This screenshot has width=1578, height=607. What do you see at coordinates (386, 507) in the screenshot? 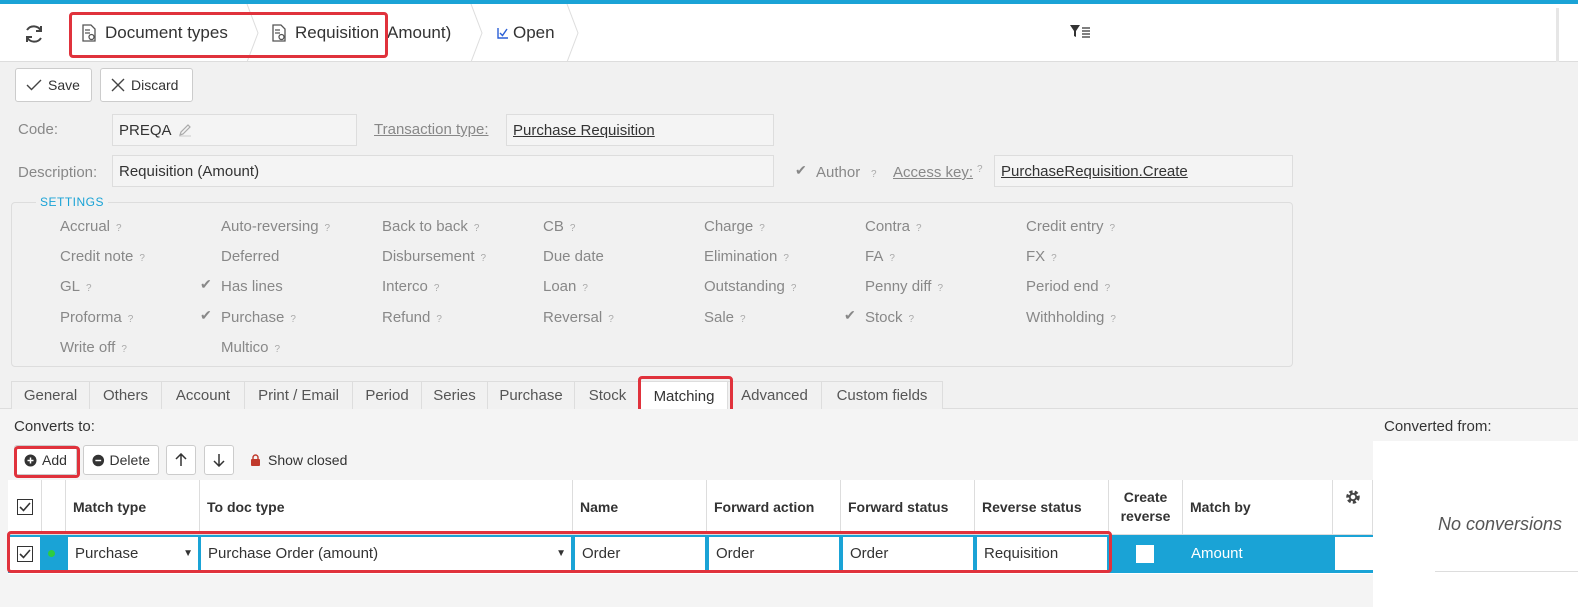
I see `column-header-to-doc-type: To doc type` at bounding box center [386, 507].